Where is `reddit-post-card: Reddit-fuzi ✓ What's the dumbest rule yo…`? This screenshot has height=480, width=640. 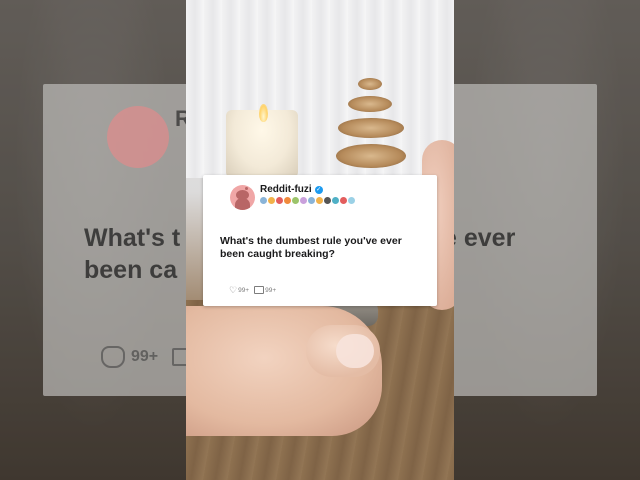
reddit-post-card: Reddit-fuzi ✓ What's the dumbest rule yo… is located at coordinates (320, 240).